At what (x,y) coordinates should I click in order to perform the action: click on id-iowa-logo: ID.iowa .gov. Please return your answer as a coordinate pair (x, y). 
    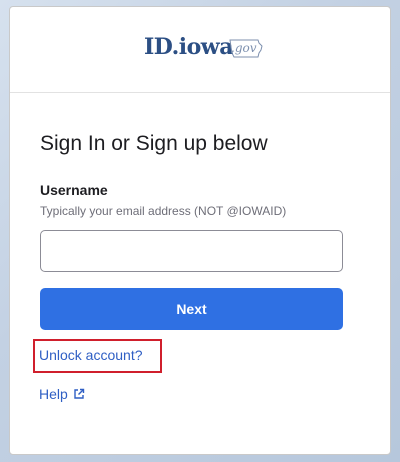
    Looking at the image, I should click on (204, 52).